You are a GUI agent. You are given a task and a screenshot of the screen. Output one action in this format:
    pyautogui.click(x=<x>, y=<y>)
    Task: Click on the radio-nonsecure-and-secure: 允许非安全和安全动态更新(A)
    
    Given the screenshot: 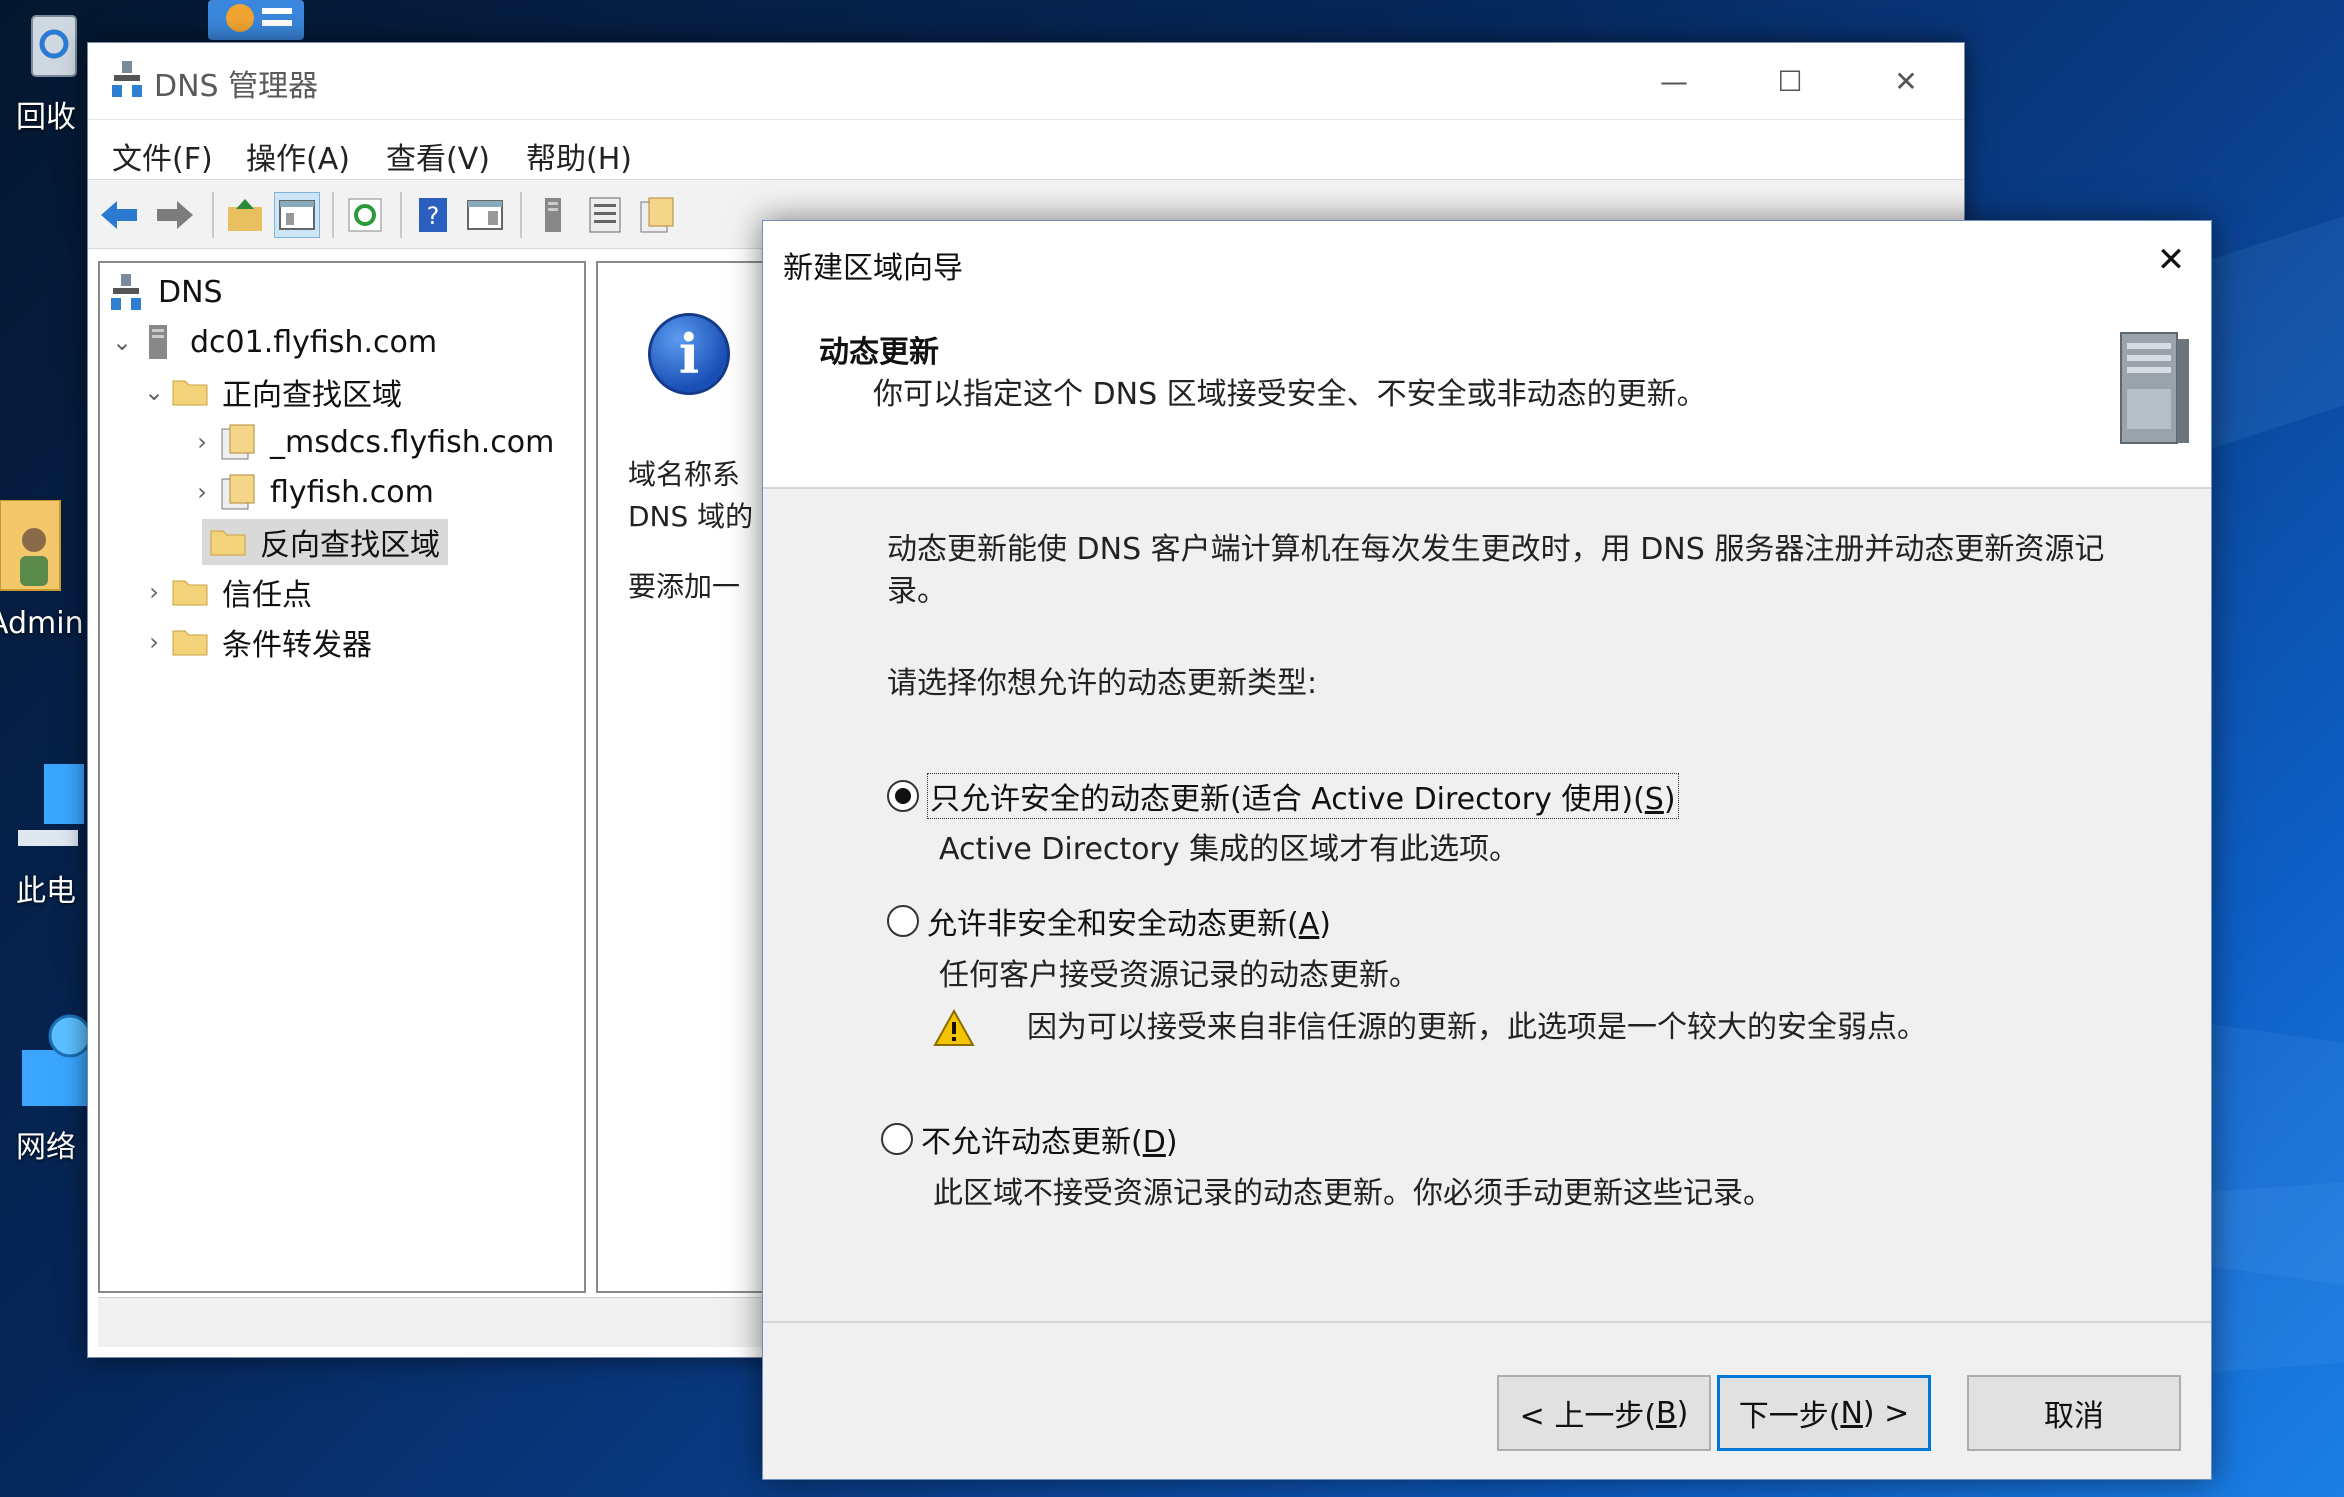 What is the action you would take?
    pyautogui.click(x=1109, y=921)
    